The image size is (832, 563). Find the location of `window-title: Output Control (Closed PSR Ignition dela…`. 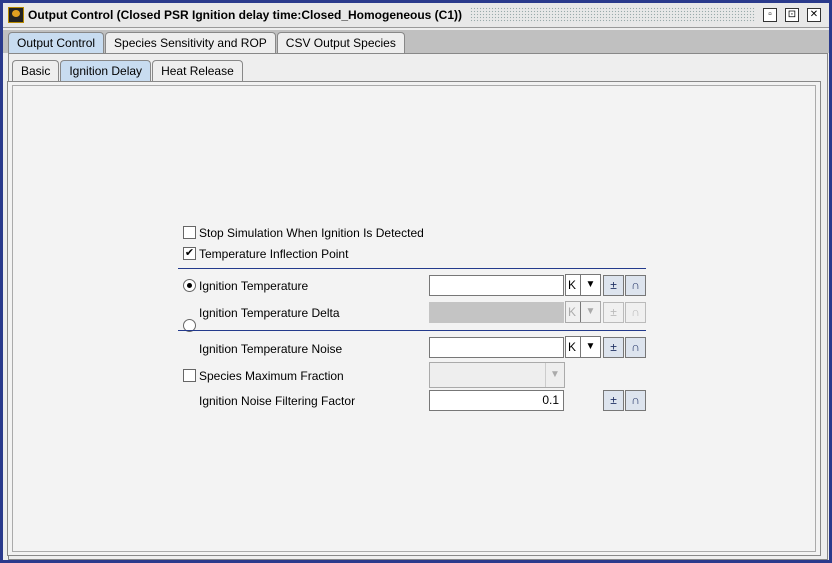

window-title: Output Control (Closed PSR Ignition dela… is located at coordinates (245, 15).